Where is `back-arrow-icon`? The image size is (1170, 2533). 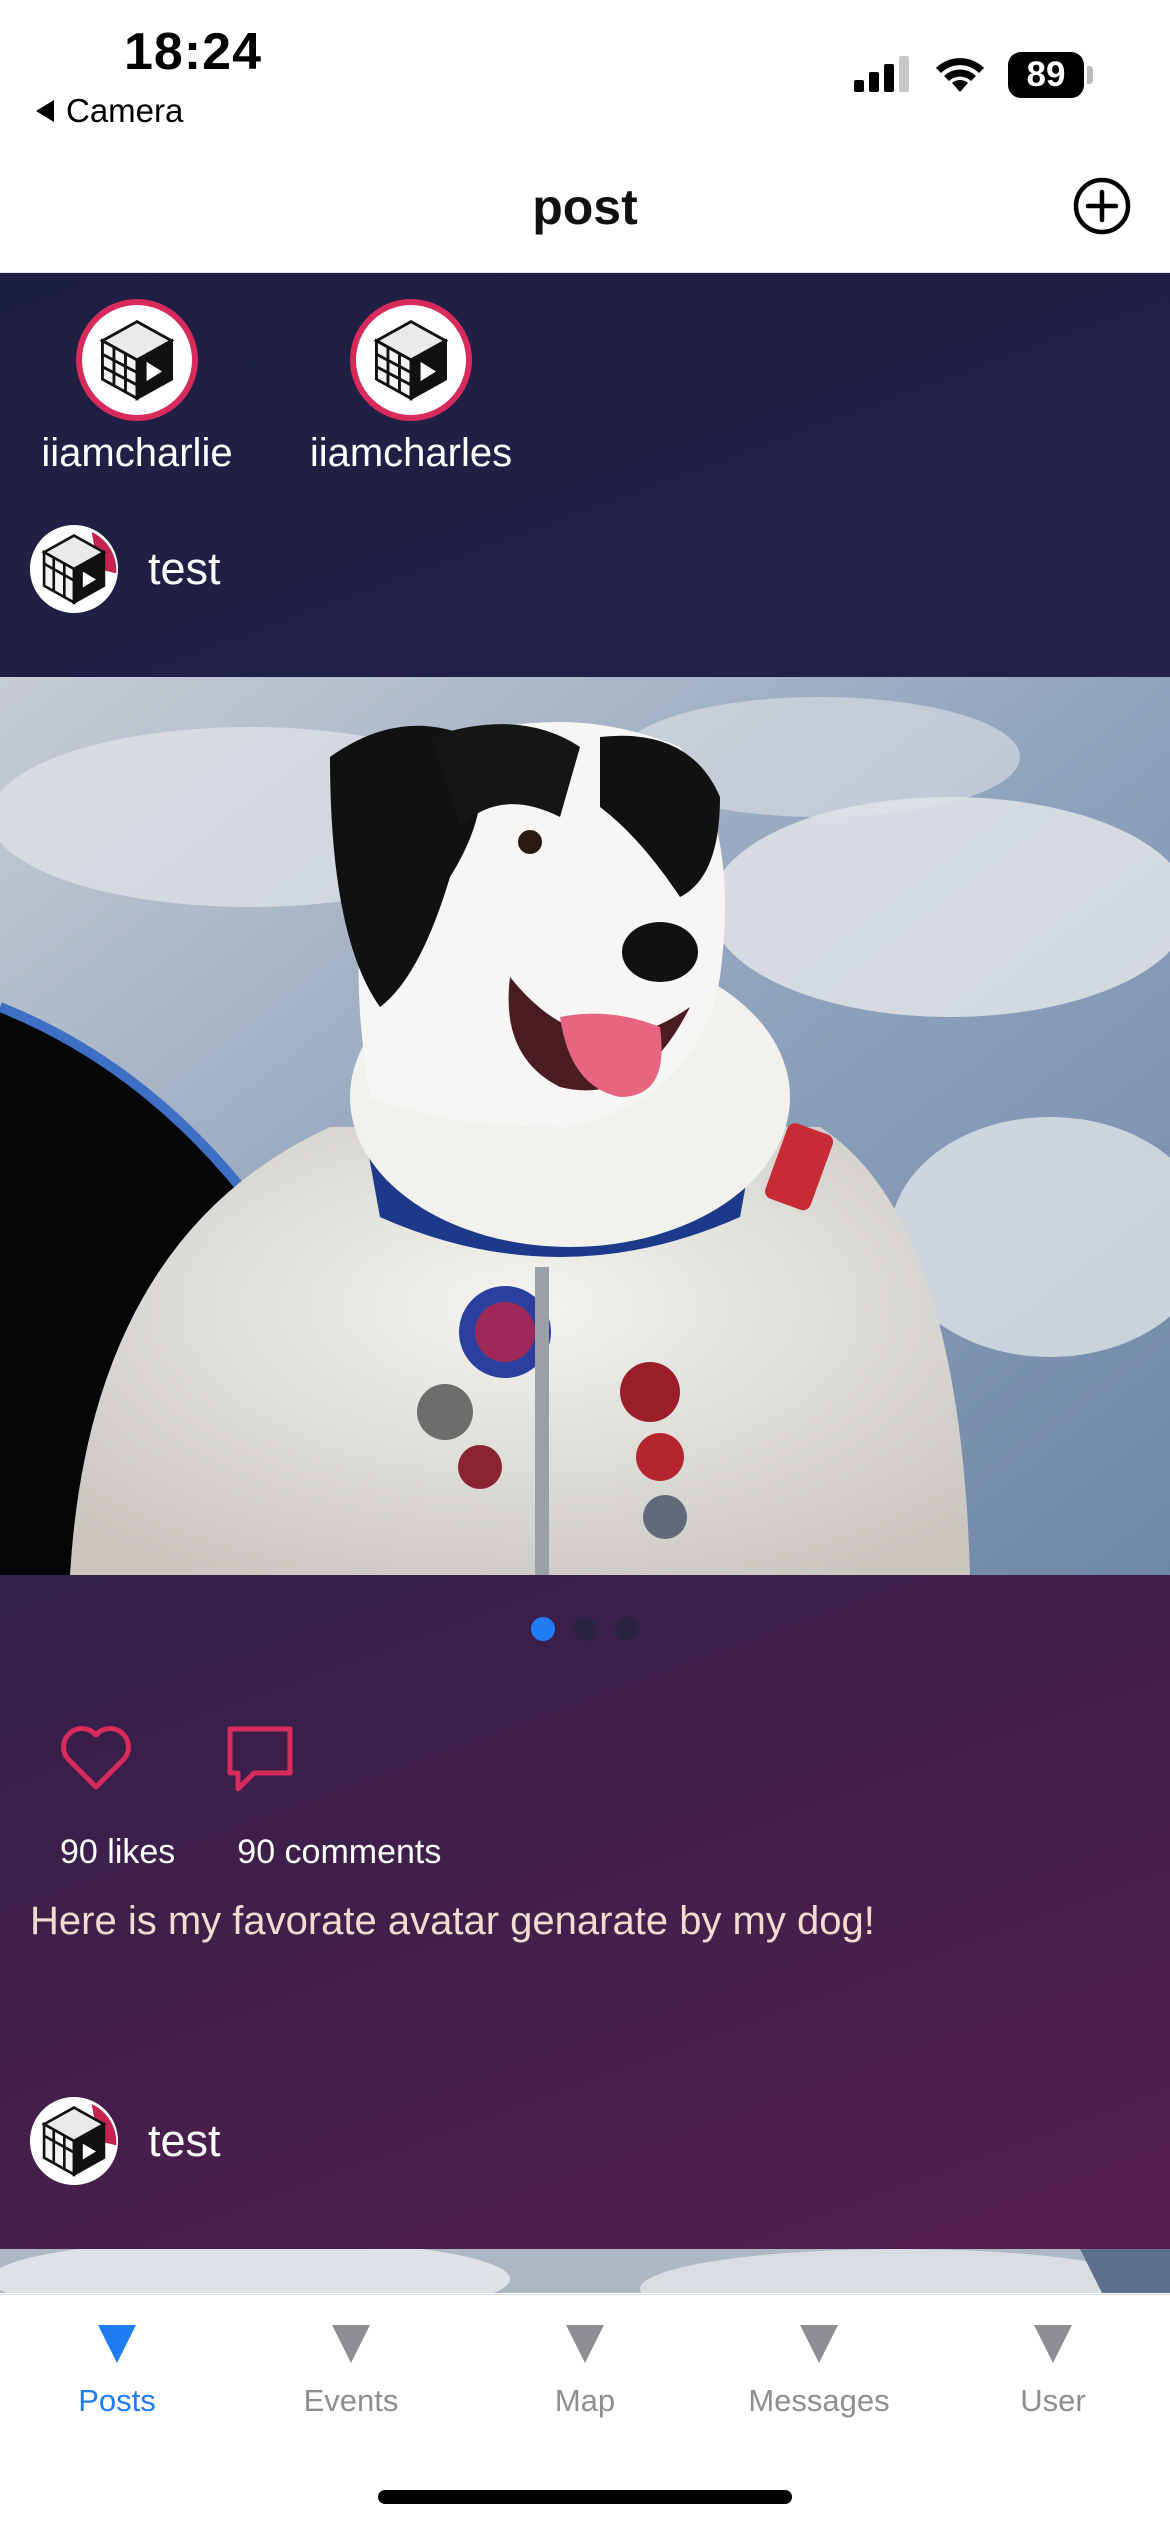
back-arrow-icon is located at coordinates (45, 111).